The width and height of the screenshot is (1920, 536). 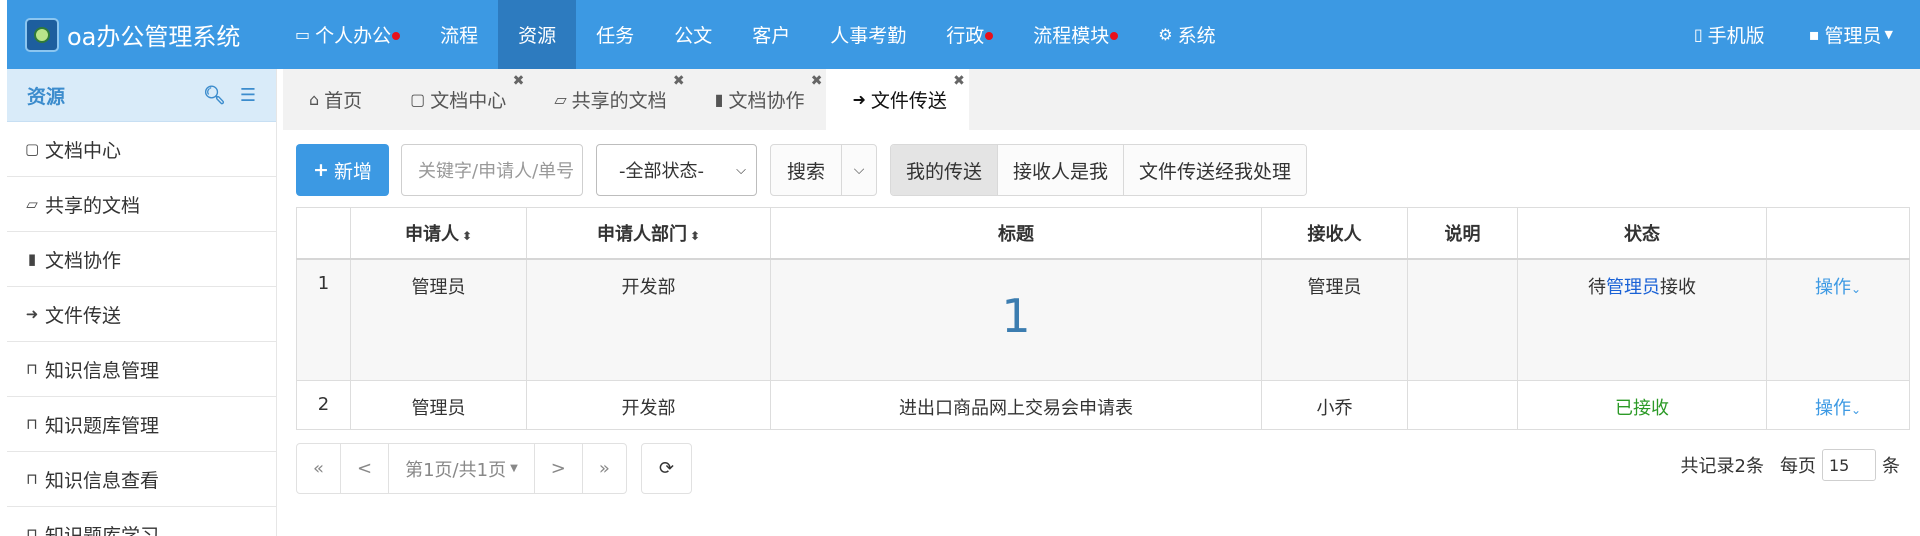 What do you see at coordinates (603, 468) in the screenshot?
I see `page-last-button: »` at bounding box center [603, 468].